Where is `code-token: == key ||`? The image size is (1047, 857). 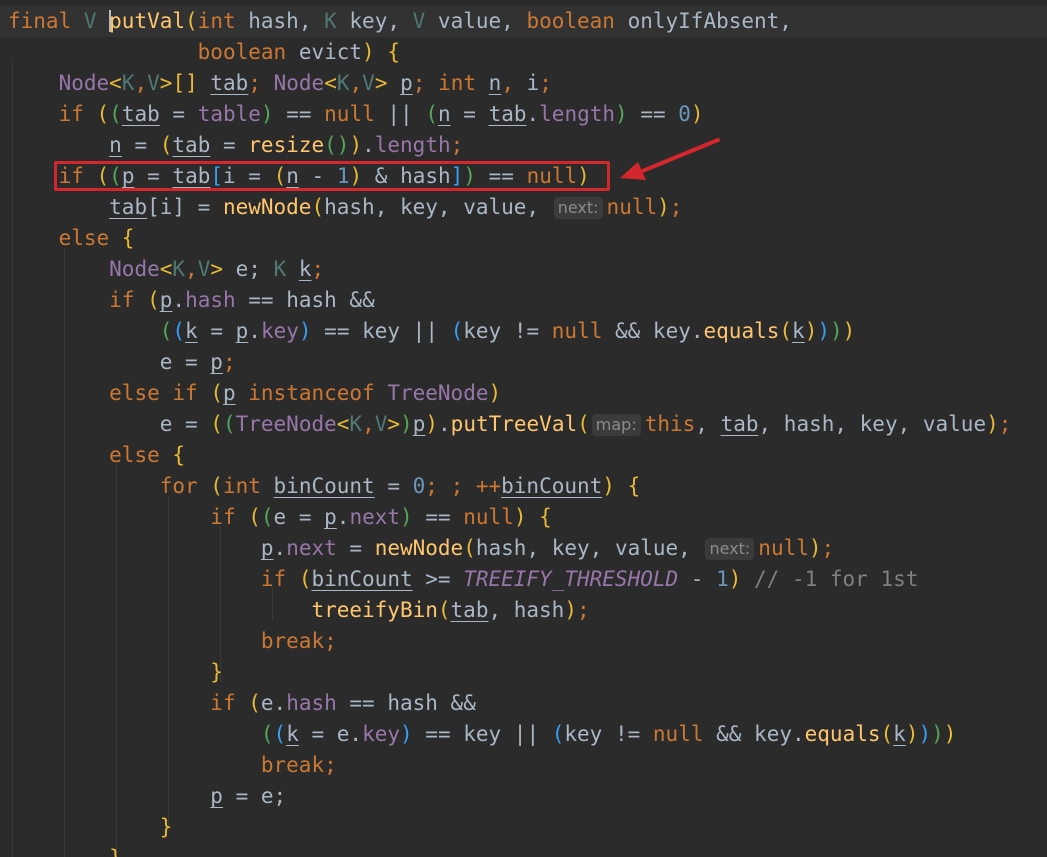
code-token: == key || is located at coordinates (482, 734).